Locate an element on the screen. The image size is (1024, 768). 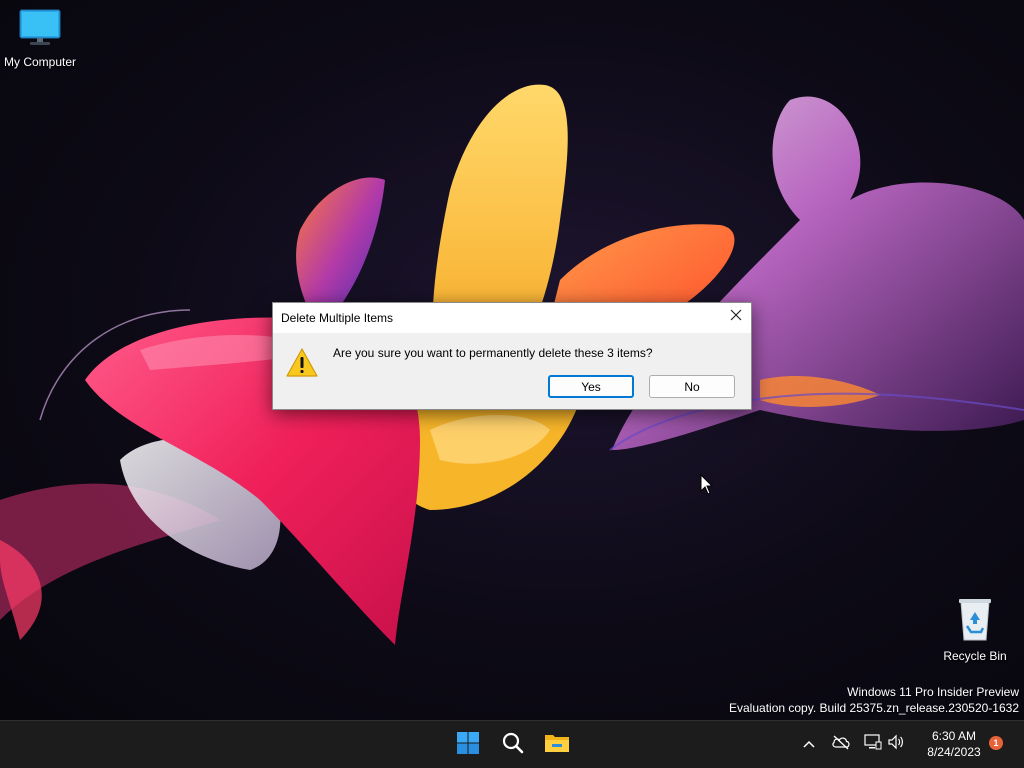
dialog-title: Delete Multiple Items is located at coordinates (337, 318).